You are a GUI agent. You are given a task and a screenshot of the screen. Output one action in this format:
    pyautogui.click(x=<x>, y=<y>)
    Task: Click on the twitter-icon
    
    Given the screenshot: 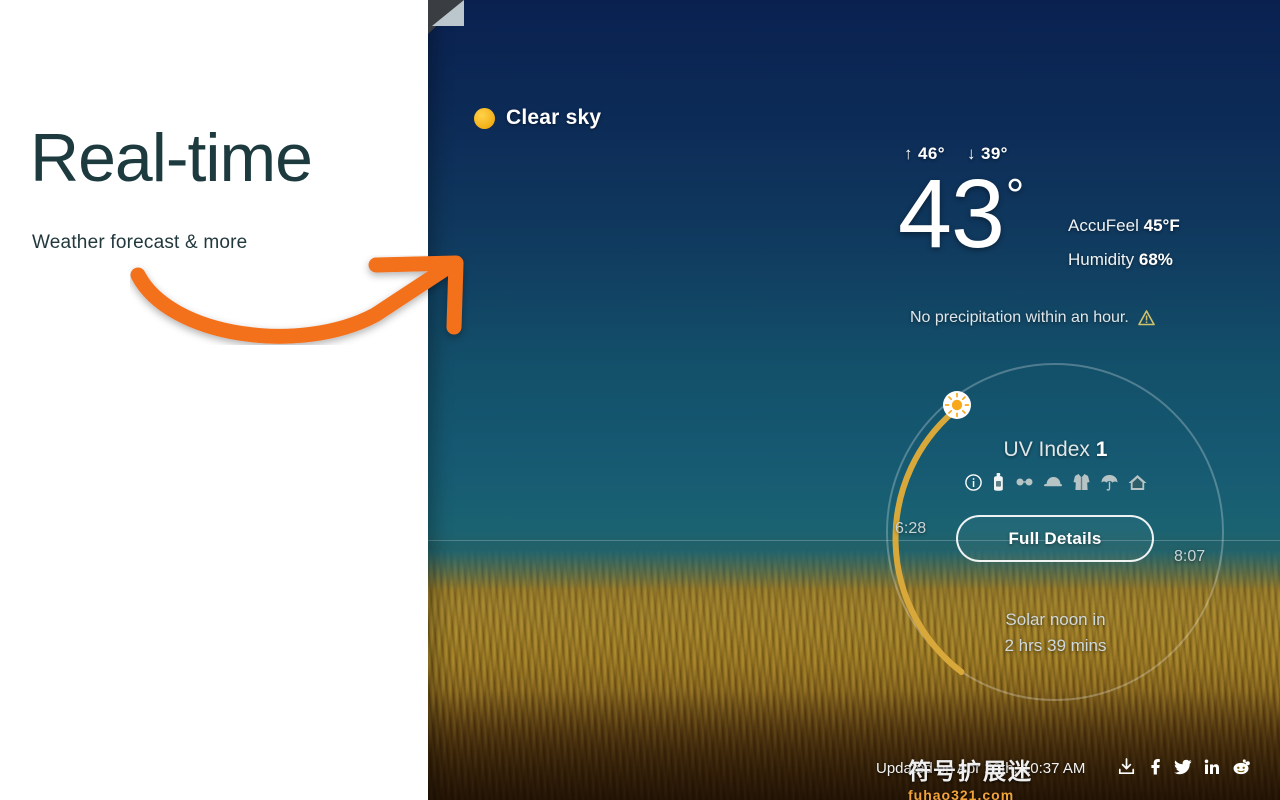 What is the action you would take?
    pyautogui.click(x=1183, y=767)
    